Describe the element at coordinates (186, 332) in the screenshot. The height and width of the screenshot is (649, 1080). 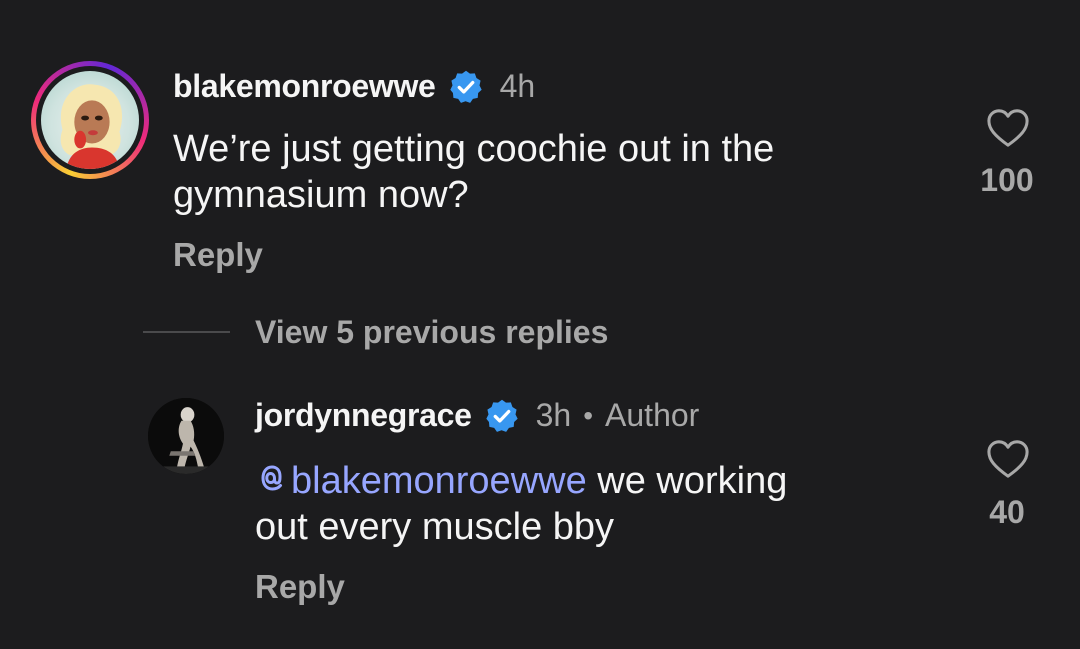
I see `thread-divider` at that location.